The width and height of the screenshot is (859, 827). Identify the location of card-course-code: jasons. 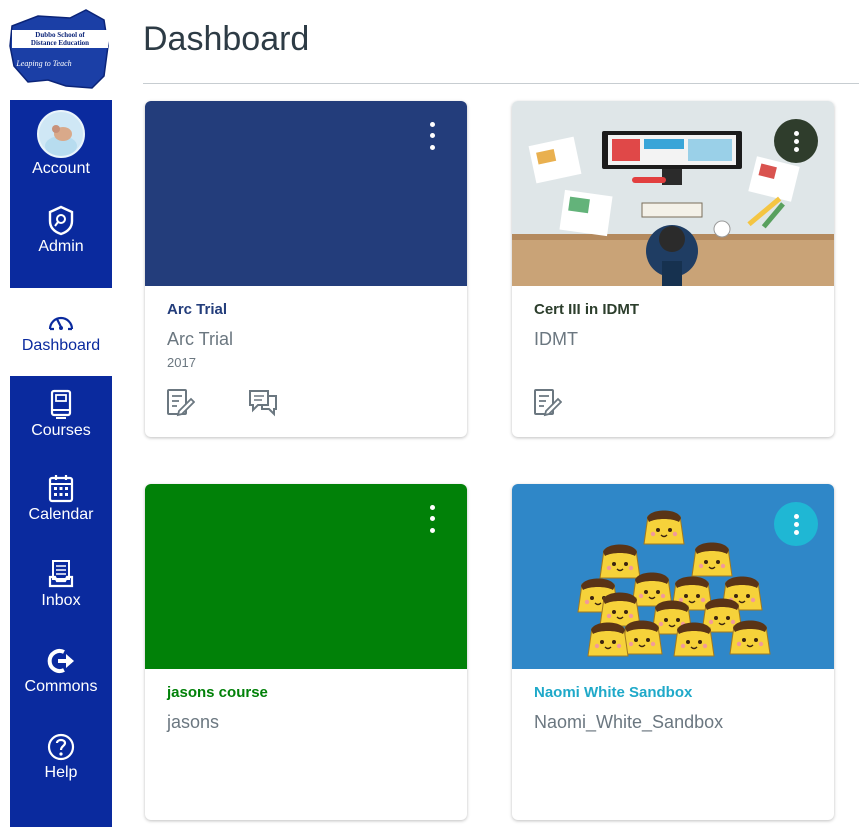
(193, 722).